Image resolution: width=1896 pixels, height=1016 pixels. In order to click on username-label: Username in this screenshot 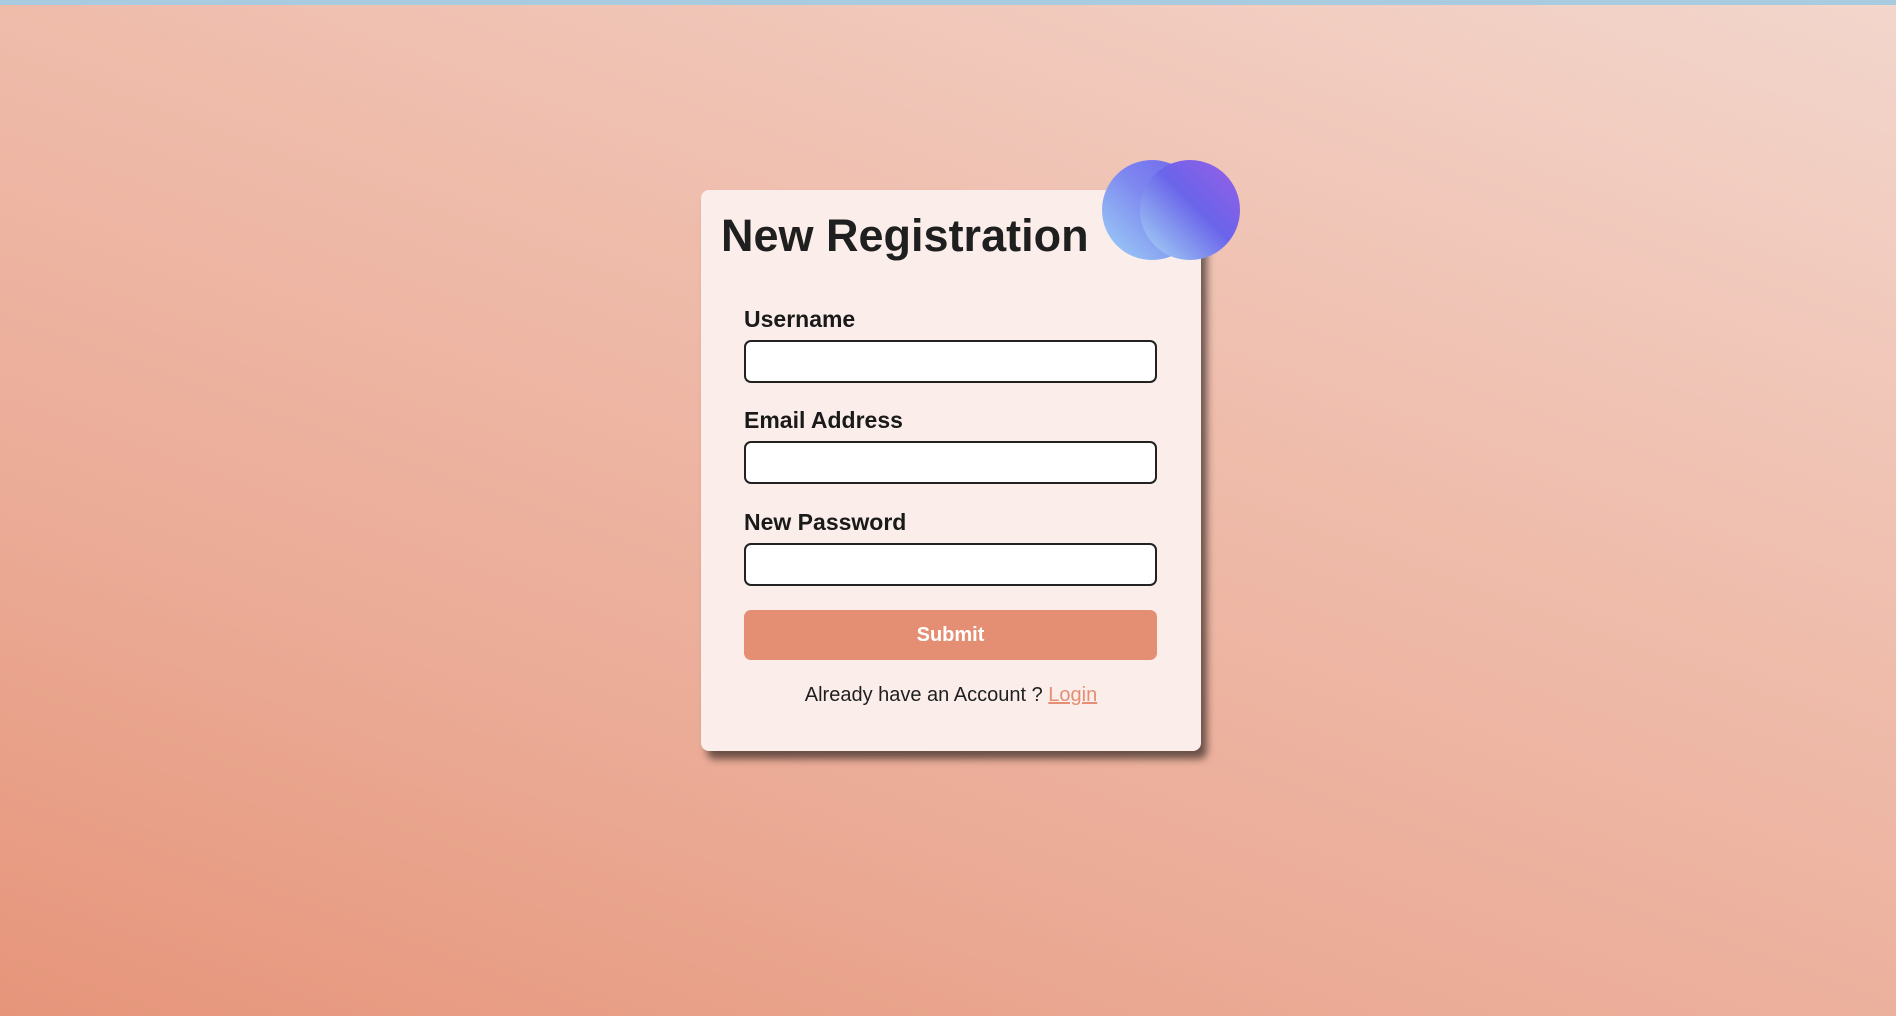, I will do `click(800, 319)`.